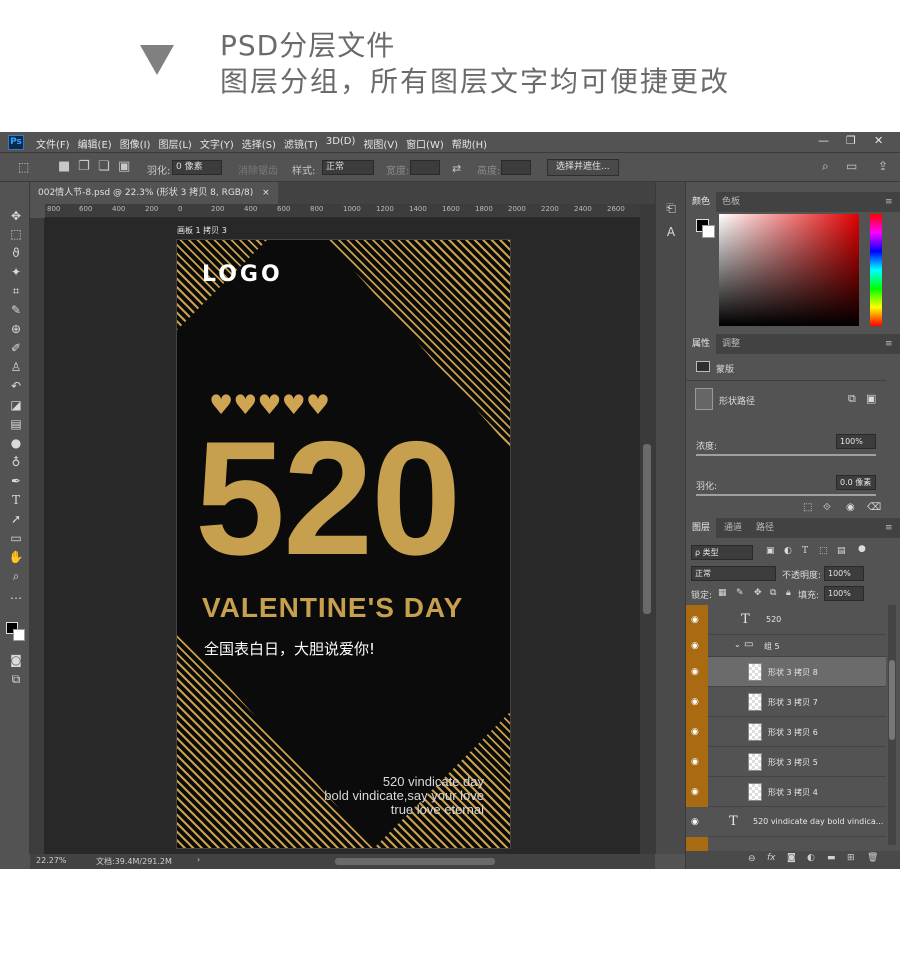  I want to click on vertical-scrollbar, so click(647, 529).